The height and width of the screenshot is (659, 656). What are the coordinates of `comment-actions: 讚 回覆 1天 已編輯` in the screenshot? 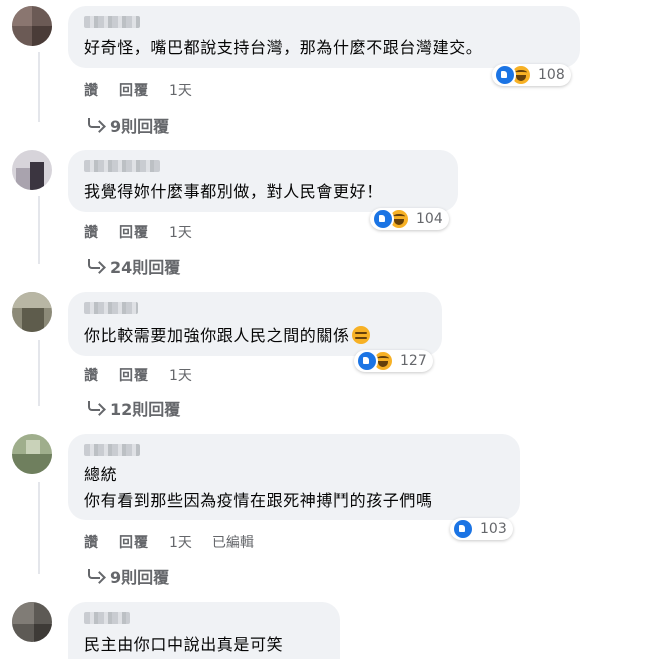 It's located at (169, 542).